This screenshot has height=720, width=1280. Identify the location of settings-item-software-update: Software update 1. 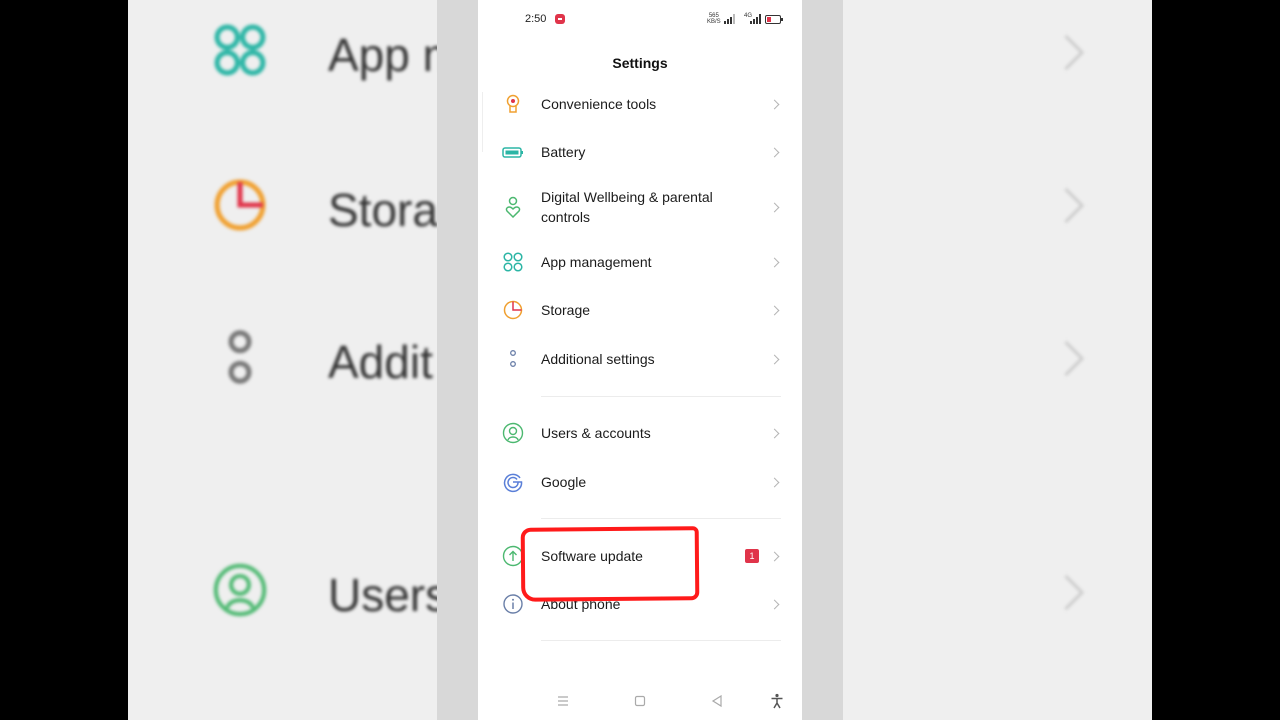
(640, 556).